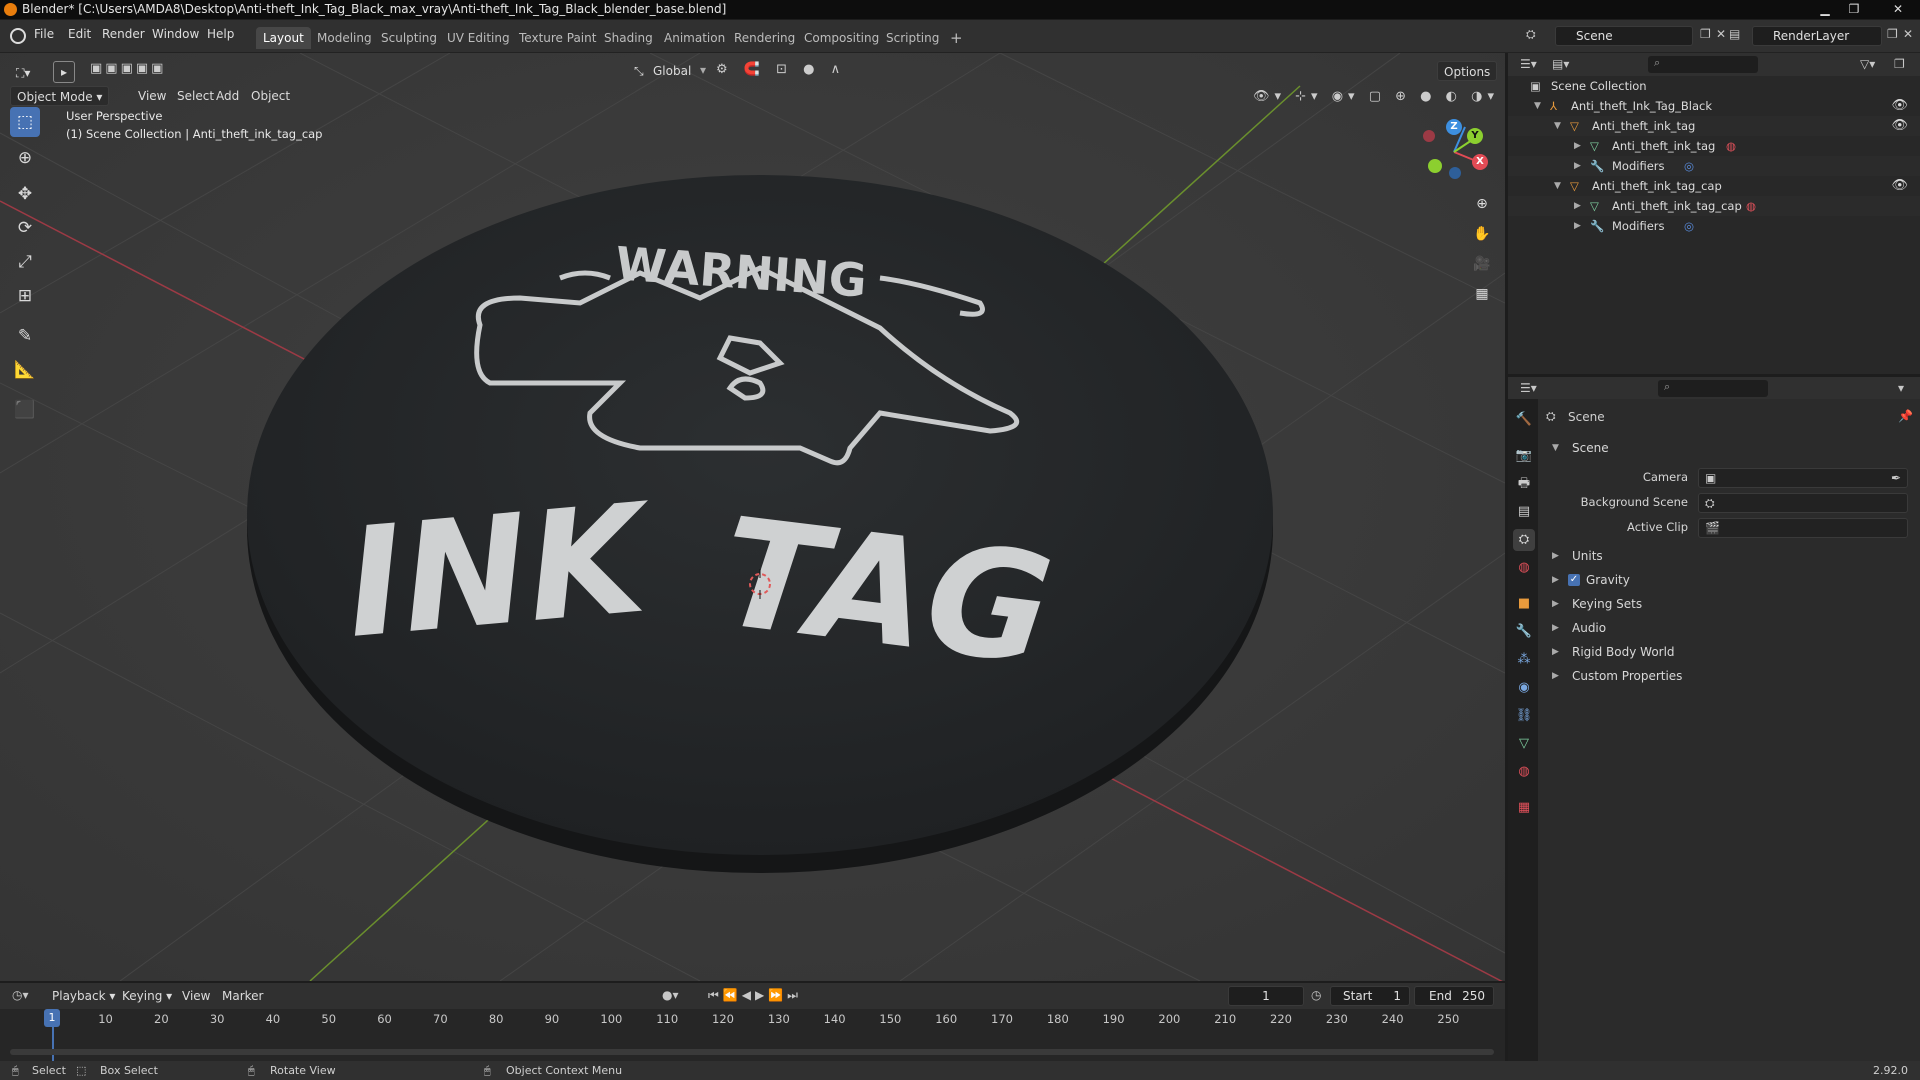  What do you see at coordinates (23, 73) in the screenshot?
I see `editor-type-icon: ⛶▾` at bounding box center [23, 73].